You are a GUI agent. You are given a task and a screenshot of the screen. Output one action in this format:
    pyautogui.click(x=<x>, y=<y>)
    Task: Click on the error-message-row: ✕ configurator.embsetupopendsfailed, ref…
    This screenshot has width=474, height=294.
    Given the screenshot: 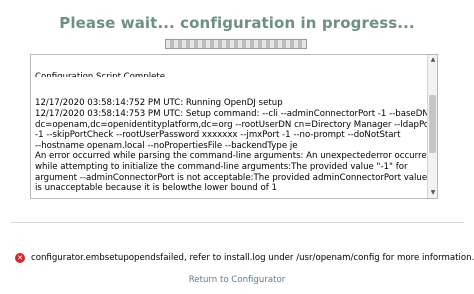 What is the action you would take?
    pyautogui.click(x=244, y=258)
    